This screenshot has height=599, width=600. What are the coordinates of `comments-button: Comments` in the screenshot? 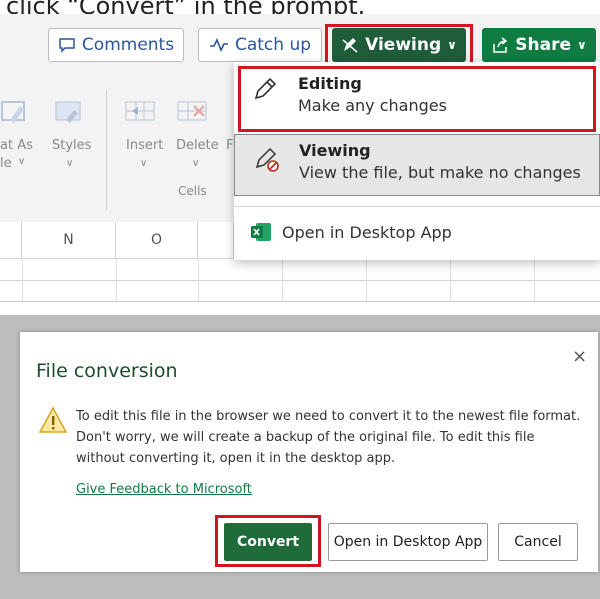 It's located at (116, 45).